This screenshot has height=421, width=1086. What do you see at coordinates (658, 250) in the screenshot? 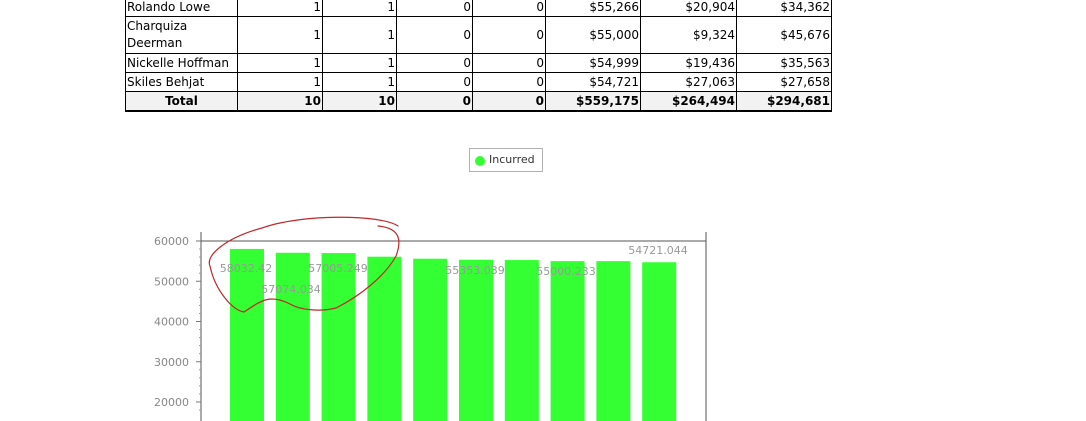
I see `data-label: 54721.044` at bounding box center [658, 250].